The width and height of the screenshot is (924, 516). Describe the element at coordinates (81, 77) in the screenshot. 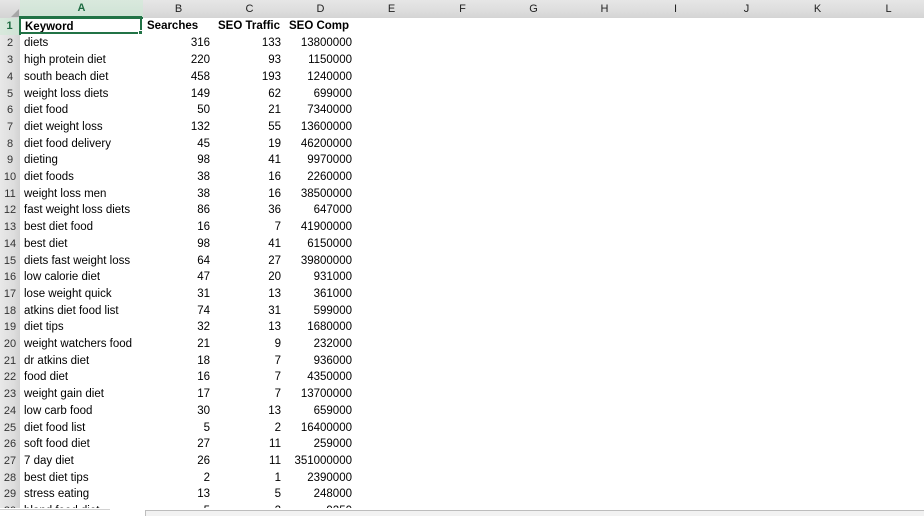

I see `cell-A4: south beach diet` at that location.